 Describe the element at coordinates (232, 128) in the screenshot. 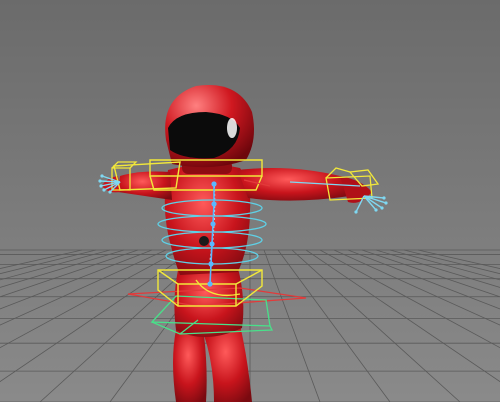

I see `visor-highlight` at that location.